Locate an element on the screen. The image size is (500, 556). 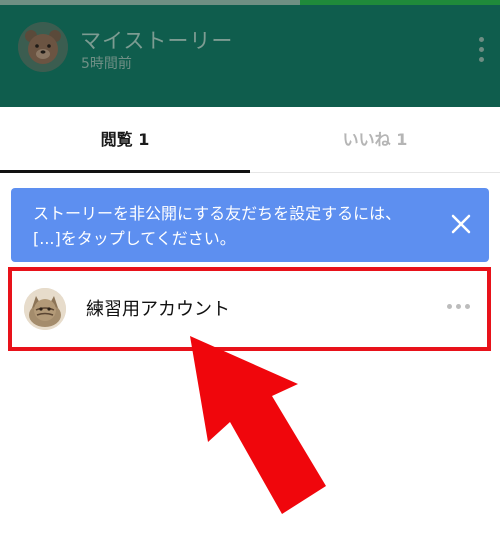
more-horizontal-icon is located at coordinates (459, 308).